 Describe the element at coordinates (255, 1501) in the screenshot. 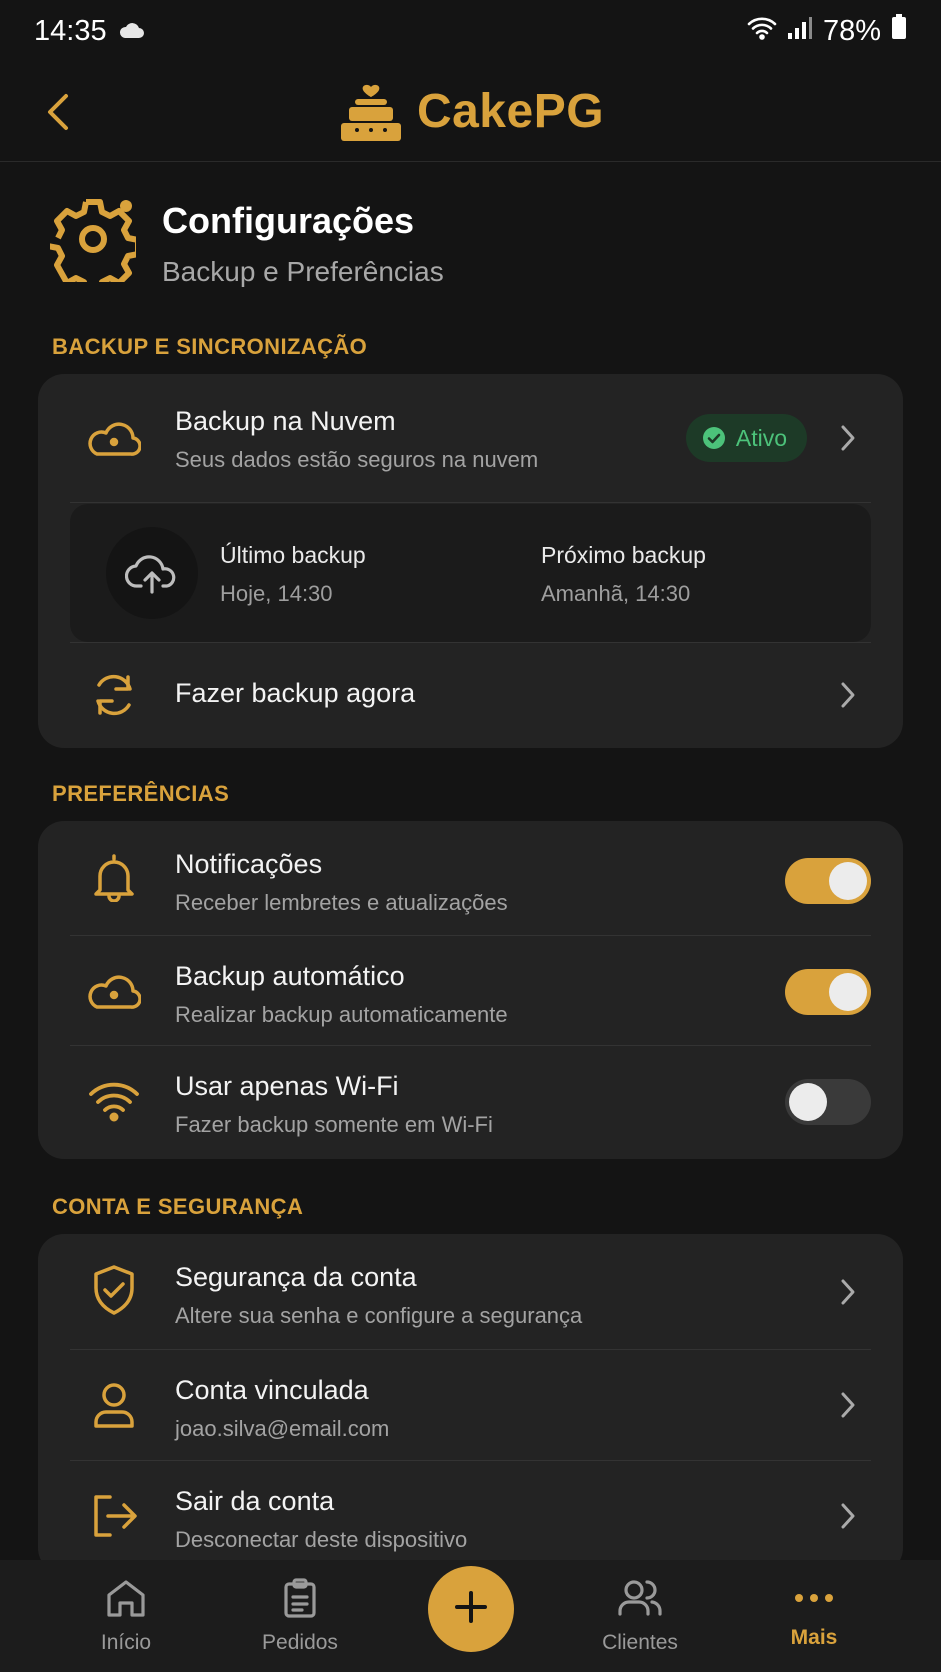

I see `row-title: Sair da conta` at that location.